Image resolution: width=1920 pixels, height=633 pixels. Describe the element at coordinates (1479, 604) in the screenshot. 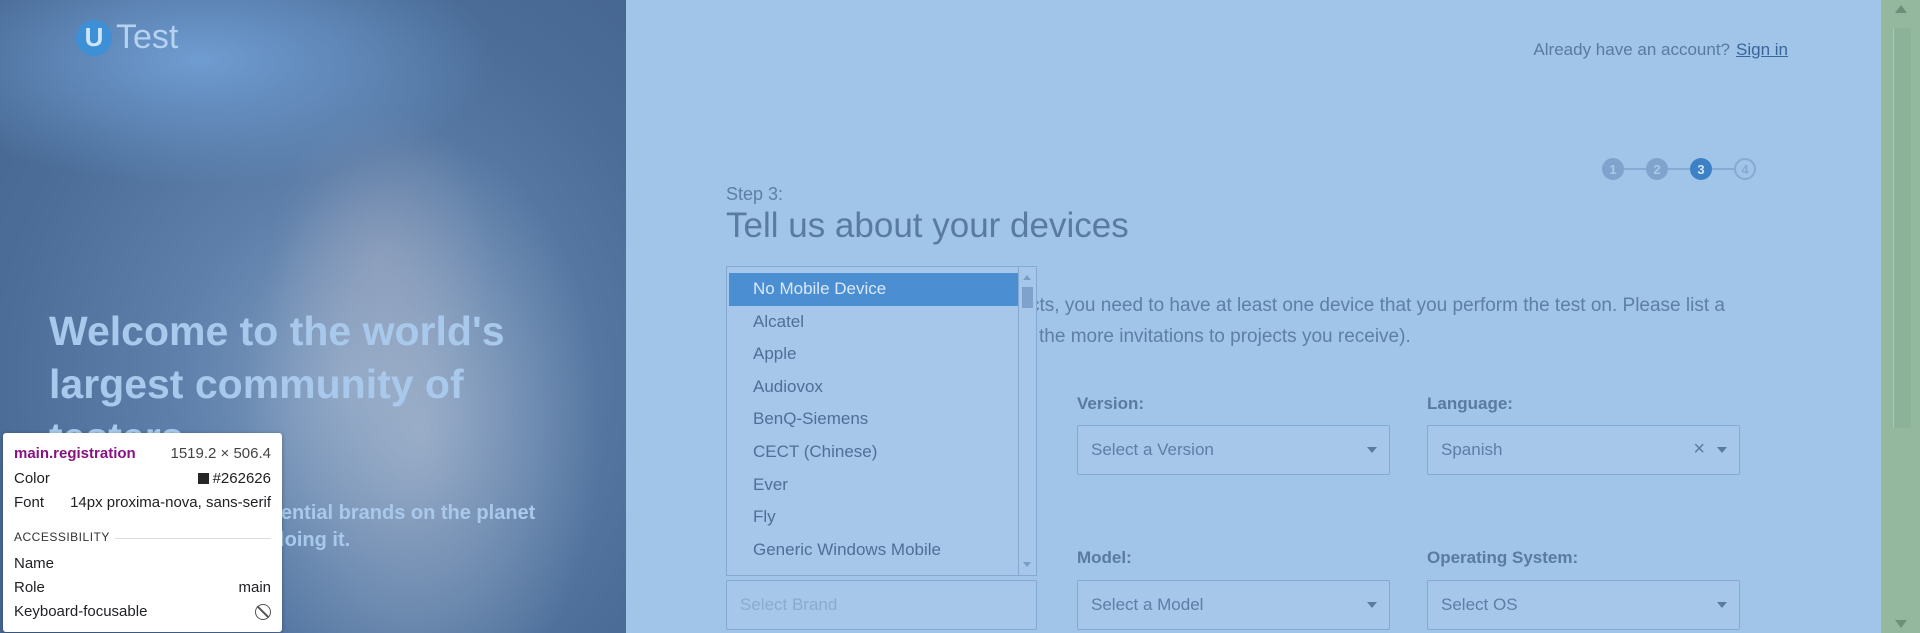

I see `os-value: Select OS` at that location.